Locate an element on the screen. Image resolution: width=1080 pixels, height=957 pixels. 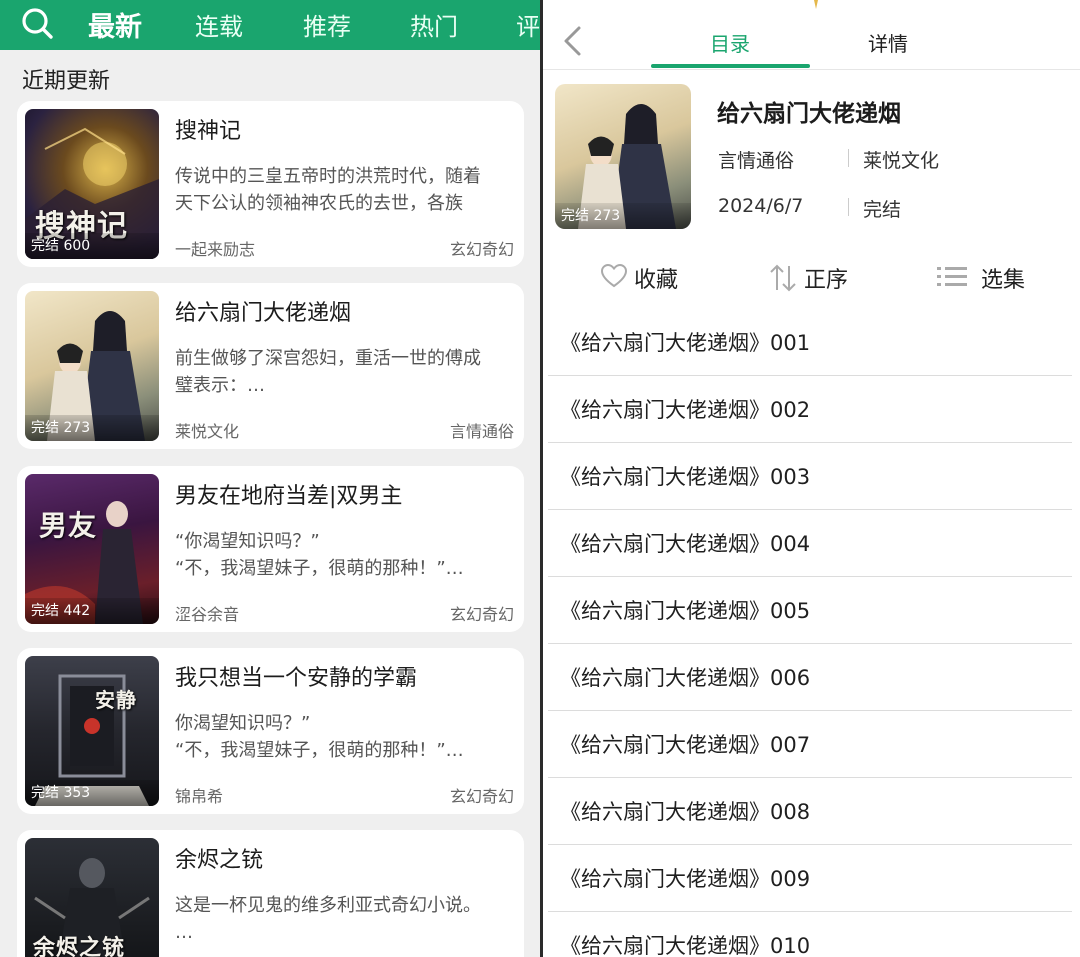
select-episode-button: 选集 is located at coordinates (986, 277).